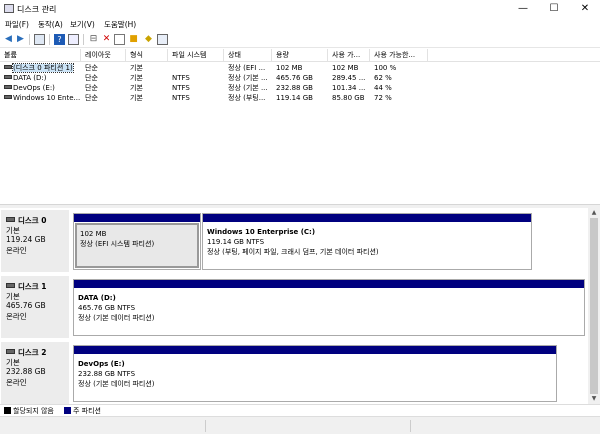  I want to click on partition-data: DATA (D:) 465.76 GB NTFS 정상 (기본 데이터 파티션), so click(329, 307).